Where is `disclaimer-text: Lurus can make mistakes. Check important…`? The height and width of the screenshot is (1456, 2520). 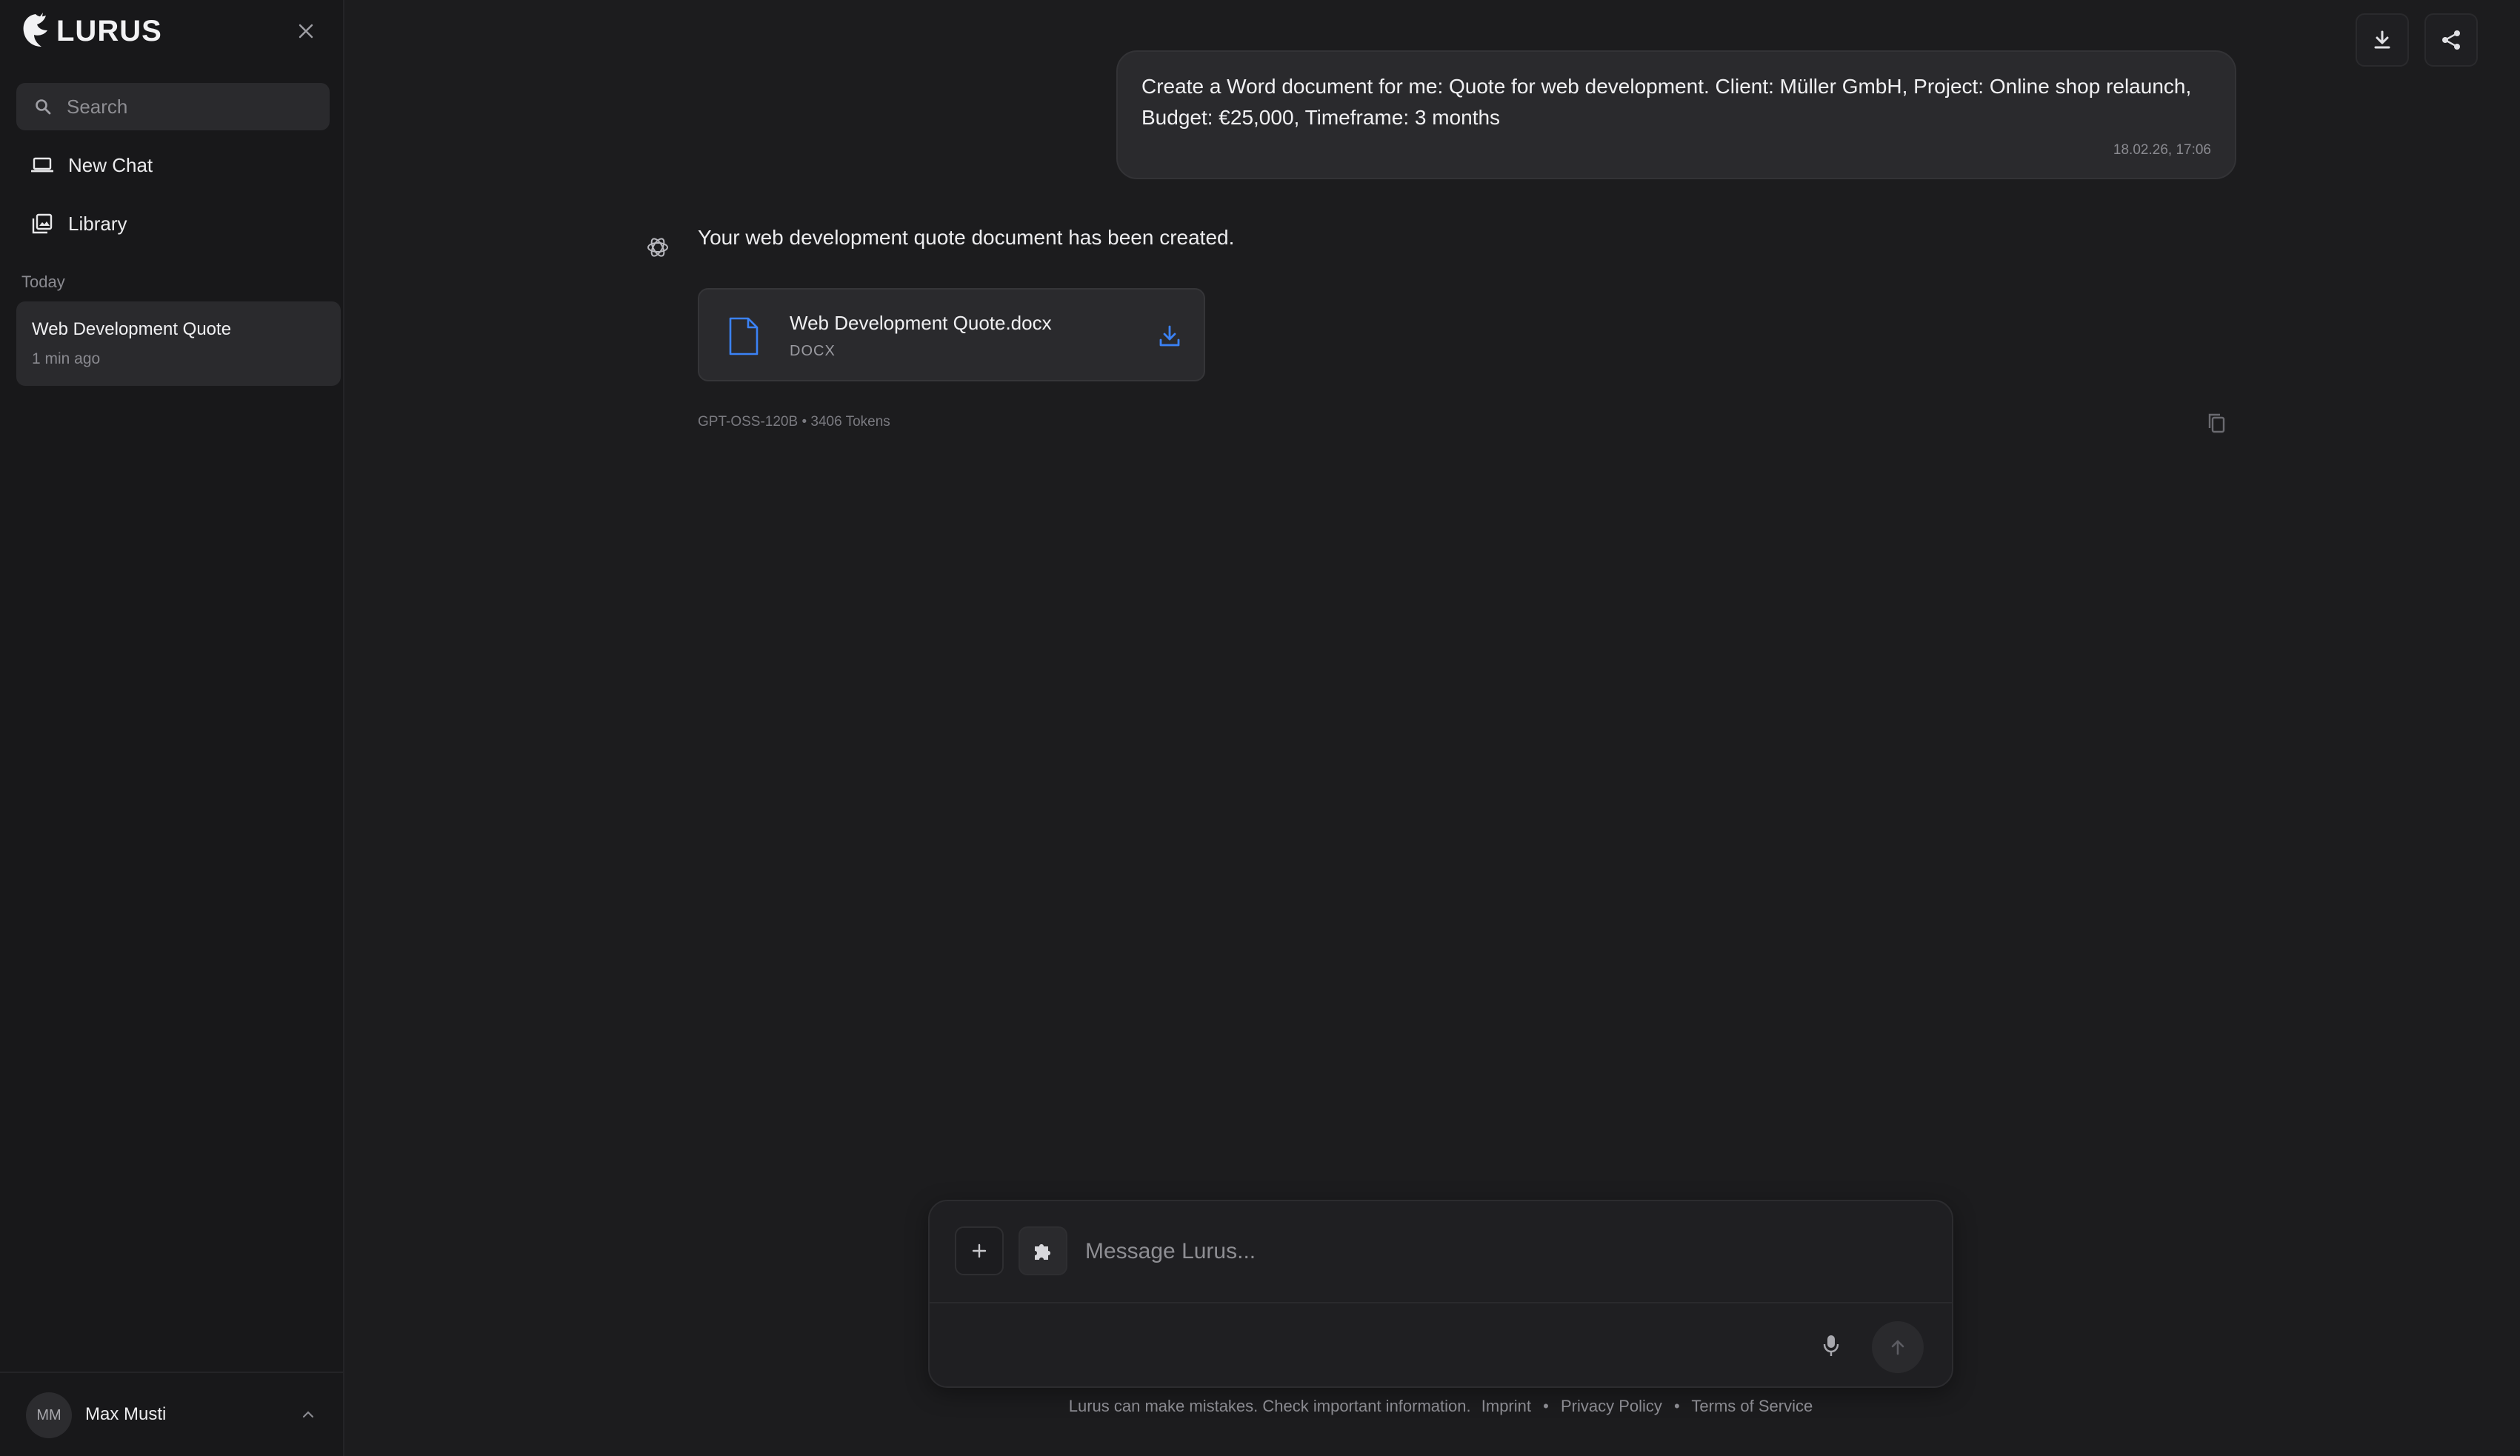
disclaimer-text: Lurus can make mistakes. Check important… is located at coordinates (1269, 1406).